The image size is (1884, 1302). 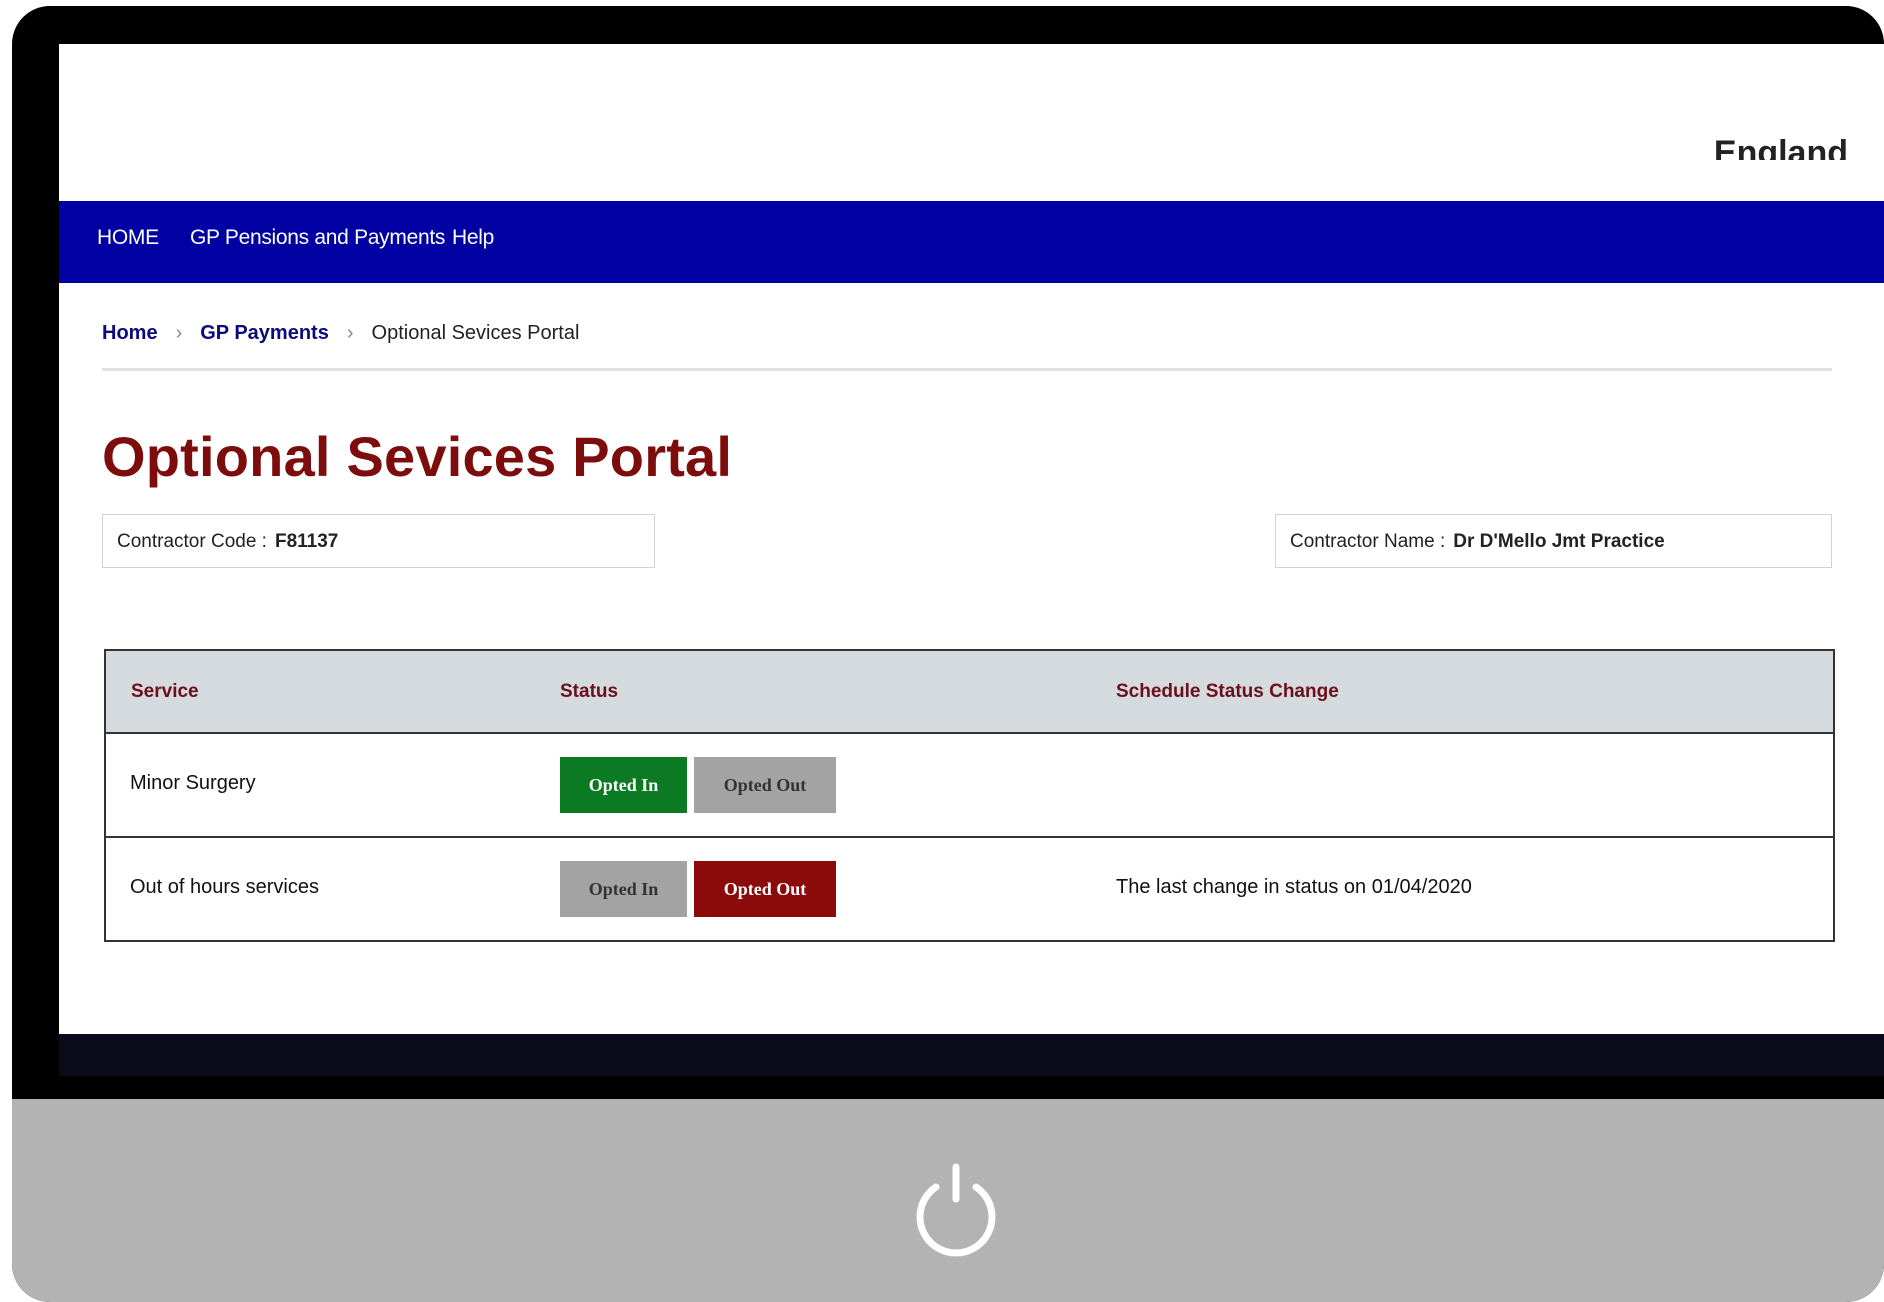 What do you see at coordinates (473, 238) in the screenshot?
I see `nav-item-help: Help` at bounding box center [473, 238].